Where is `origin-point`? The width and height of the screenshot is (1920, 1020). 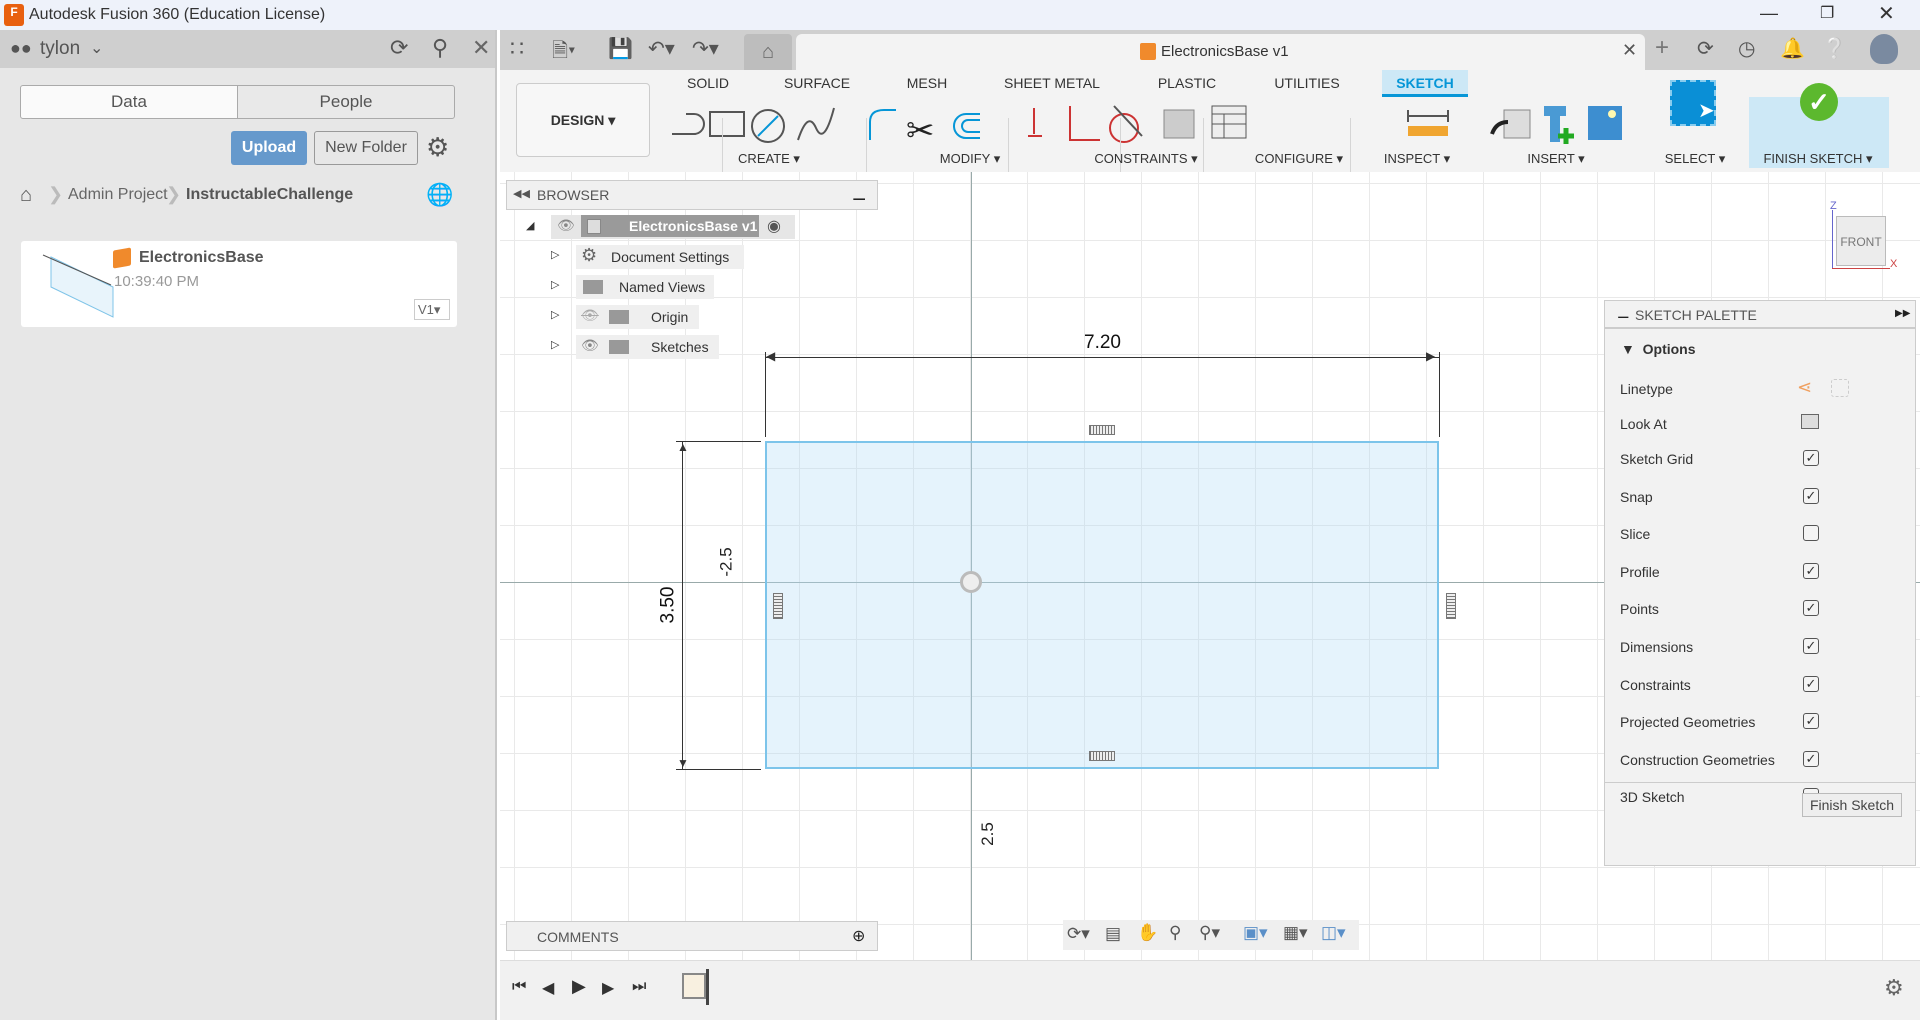
origin-point is located at coordinates (971, 582).